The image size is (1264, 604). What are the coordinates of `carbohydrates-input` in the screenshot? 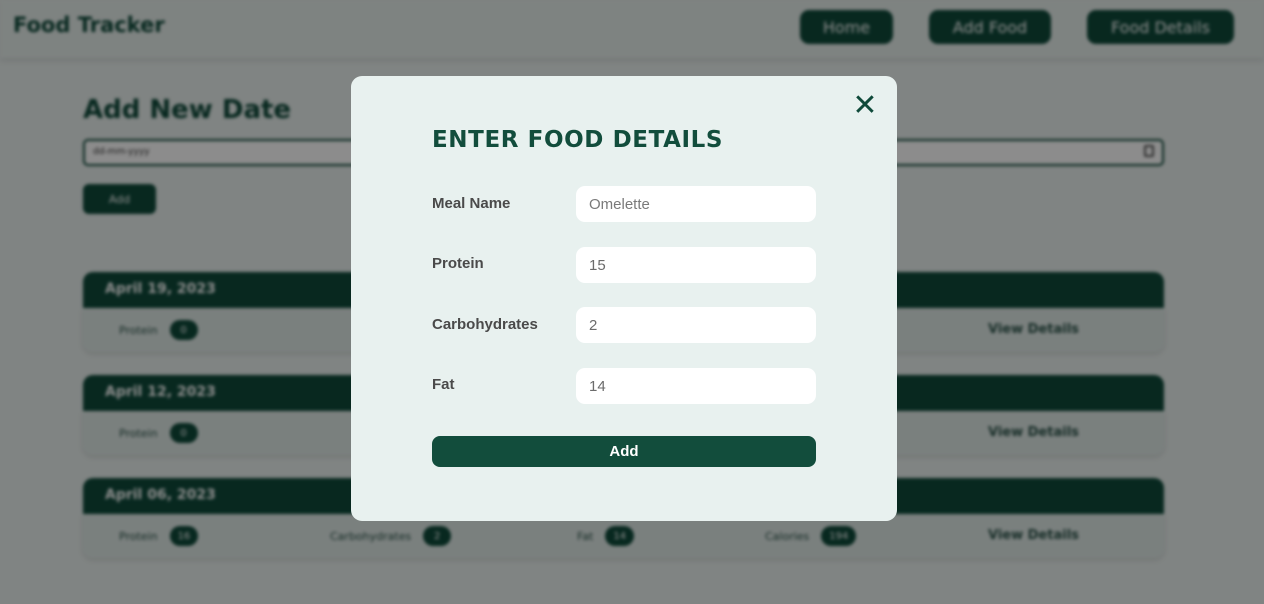 It's located at (696, 325).